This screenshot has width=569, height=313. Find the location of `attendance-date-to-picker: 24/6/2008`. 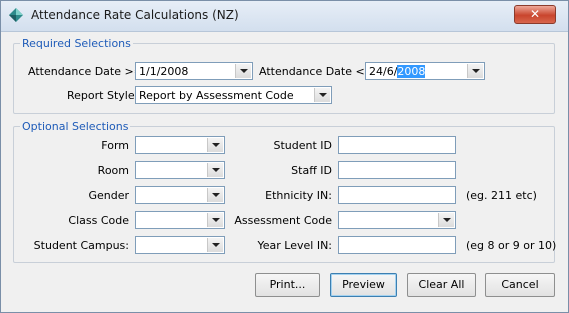

attendance-date-to-picker: 24/6/2008 is located at coordinates (425, 71).